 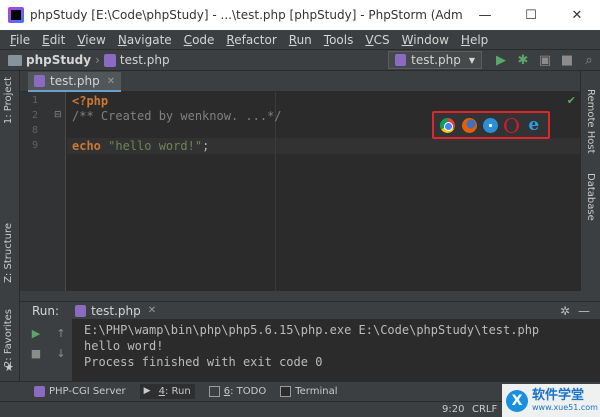 I want to click on minimize-button: —, so click(x=485, y=15).